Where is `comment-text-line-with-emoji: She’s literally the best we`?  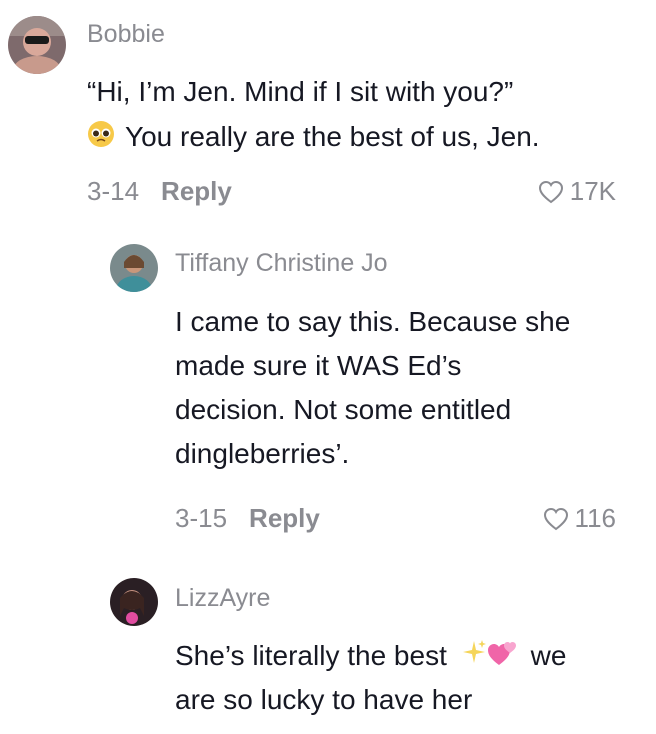
comment-text-line-with-emoji: She’s literally the best we is located at coordinates (370, 656).